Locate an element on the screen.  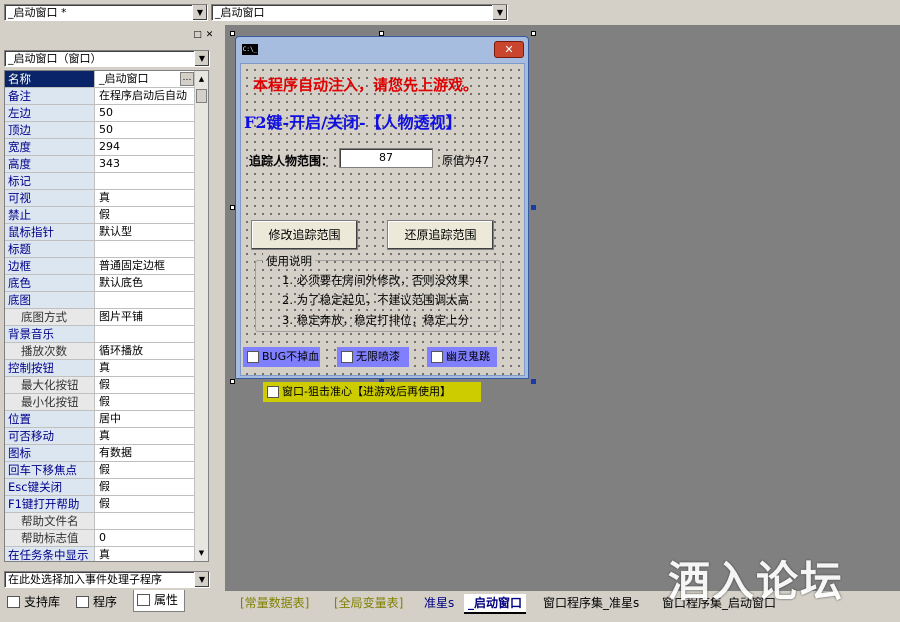
property-row: 禁止假 is located at coordinates (106, 215).